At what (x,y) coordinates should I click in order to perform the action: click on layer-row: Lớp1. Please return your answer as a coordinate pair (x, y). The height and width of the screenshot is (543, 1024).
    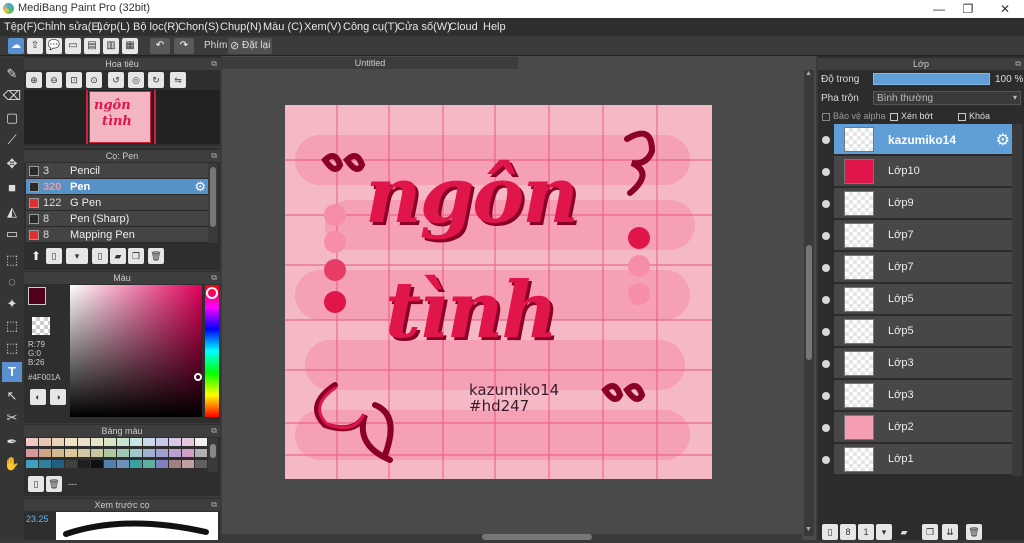
    Looking at the image, I should click on (923, 459).